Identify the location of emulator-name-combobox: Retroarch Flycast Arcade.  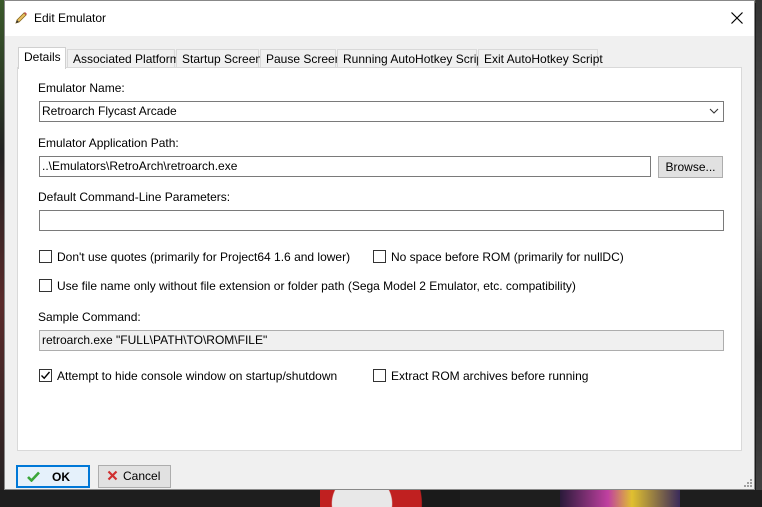
(381, 111).